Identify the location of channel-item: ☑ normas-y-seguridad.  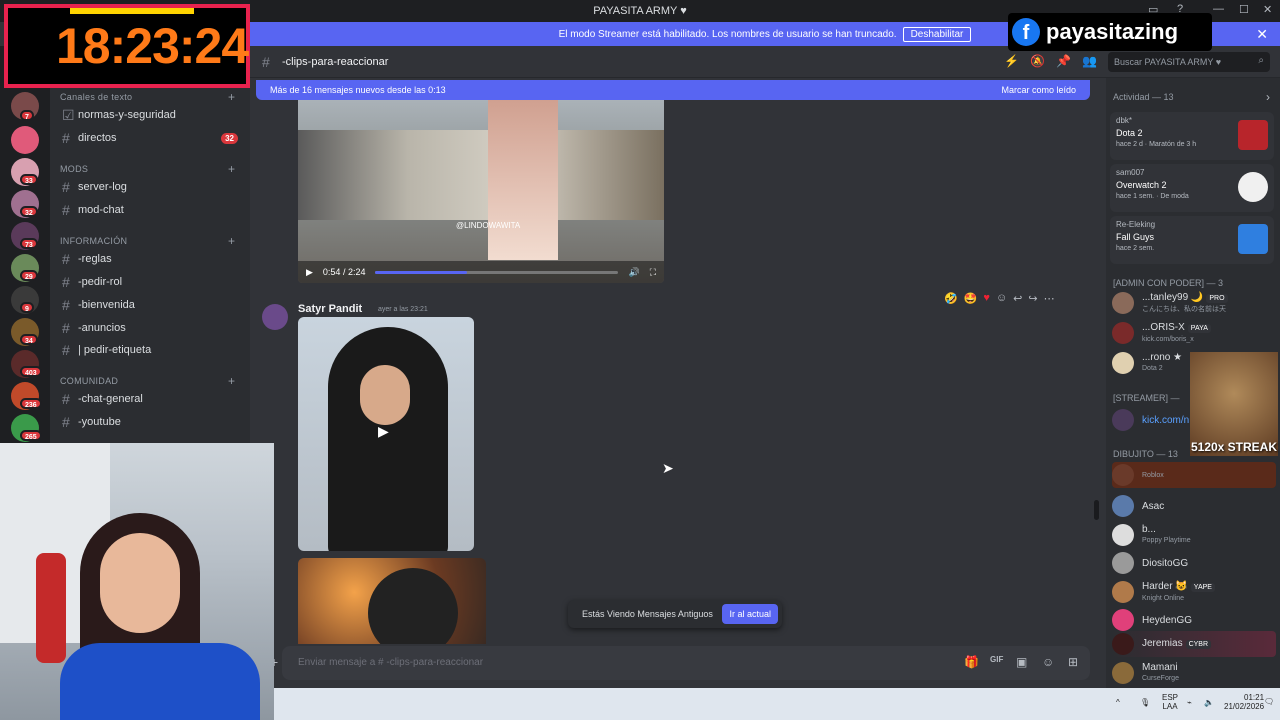
(150, 115).